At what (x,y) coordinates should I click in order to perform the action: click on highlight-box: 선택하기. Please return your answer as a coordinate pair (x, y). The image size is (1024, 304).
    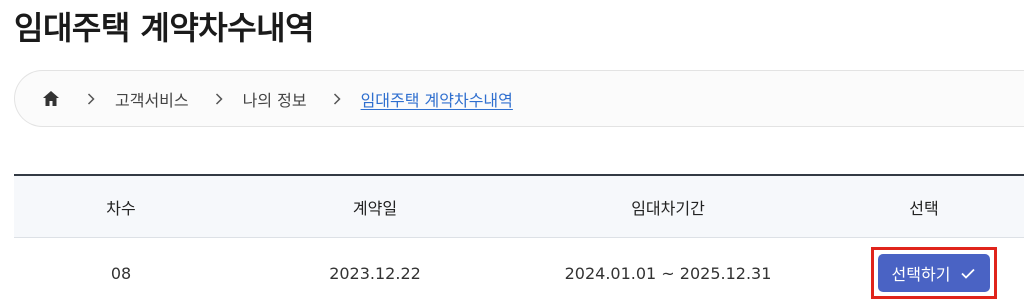
    Looking at the image, I should click on (934, 273).